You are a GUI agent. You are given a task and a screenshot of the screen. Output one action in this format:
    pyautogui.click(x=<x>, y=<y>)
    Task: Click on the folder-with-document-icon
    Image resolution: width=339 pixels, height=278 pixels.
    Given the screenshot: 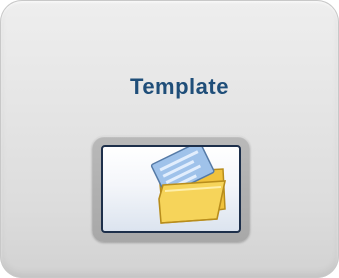 What is the action you would take?
    pyautogui.click(x=188, y=185)
    